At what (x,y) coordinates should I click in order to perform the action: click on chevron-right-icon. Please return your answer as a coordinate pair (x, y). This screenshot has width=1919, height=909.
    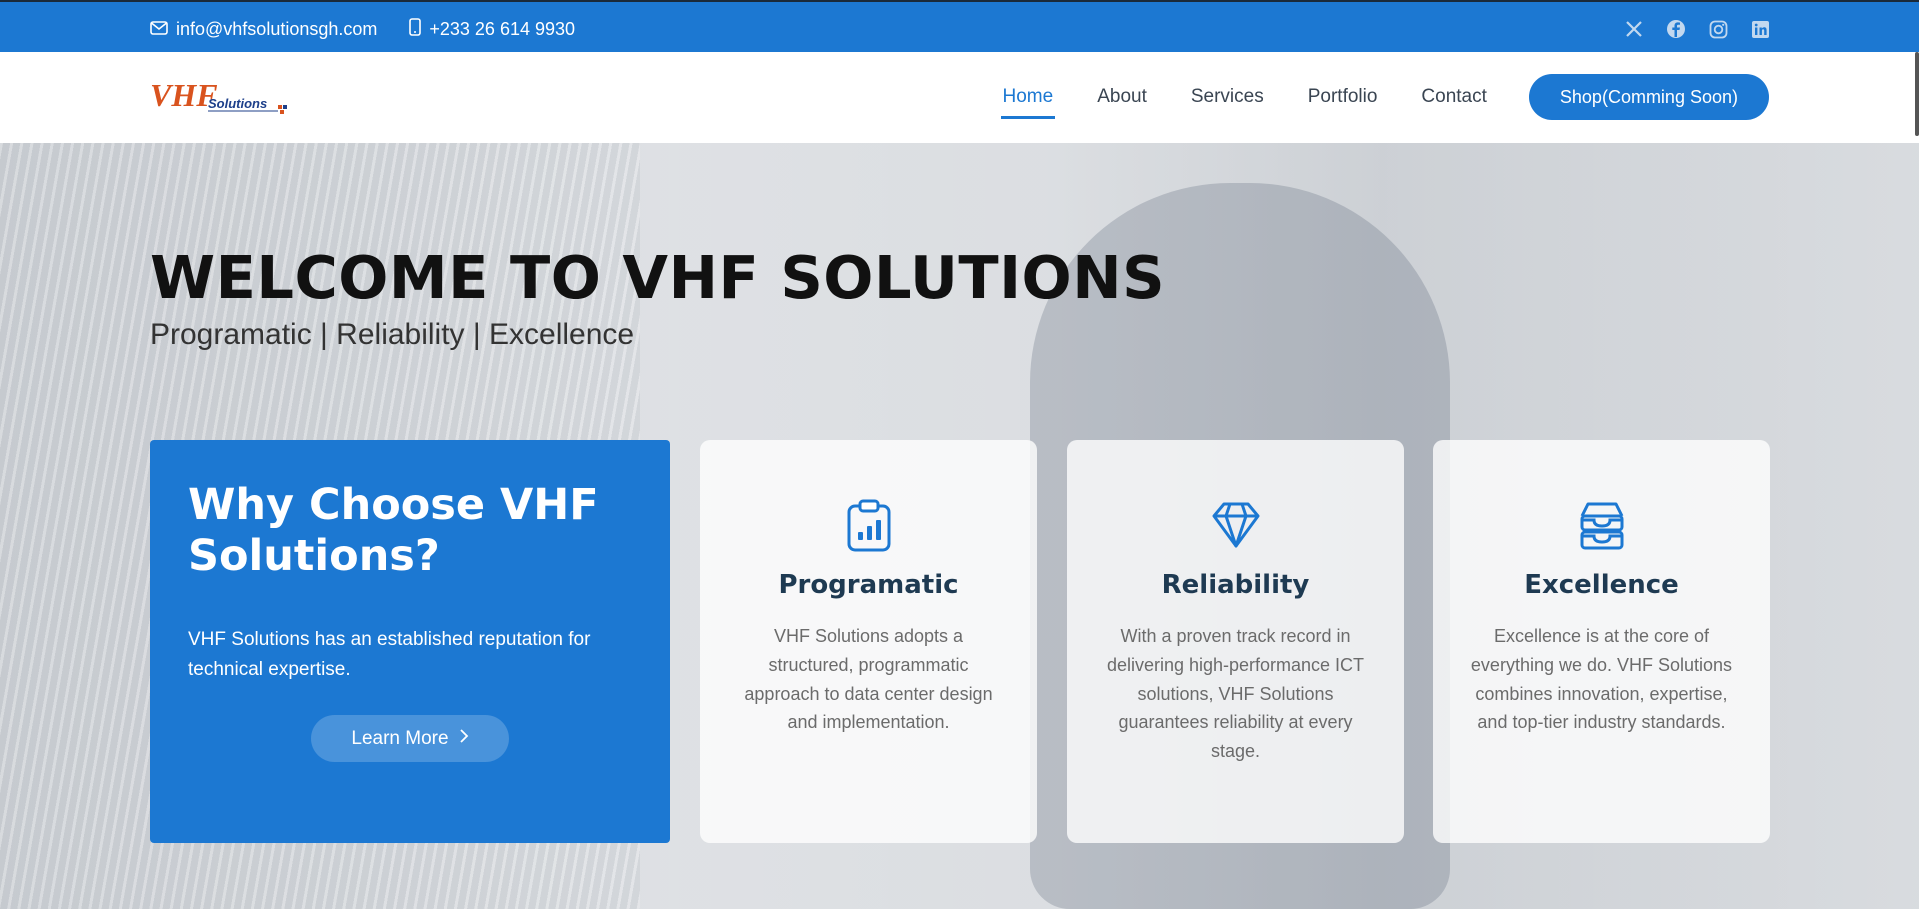
    Looking at the image, I should click on (459, 739).